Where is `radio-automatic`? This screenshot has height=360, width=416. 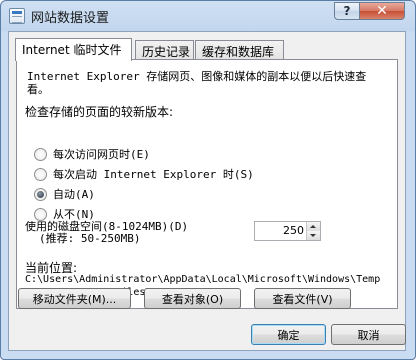 radio-automatic is located at coordinates (40, 194).